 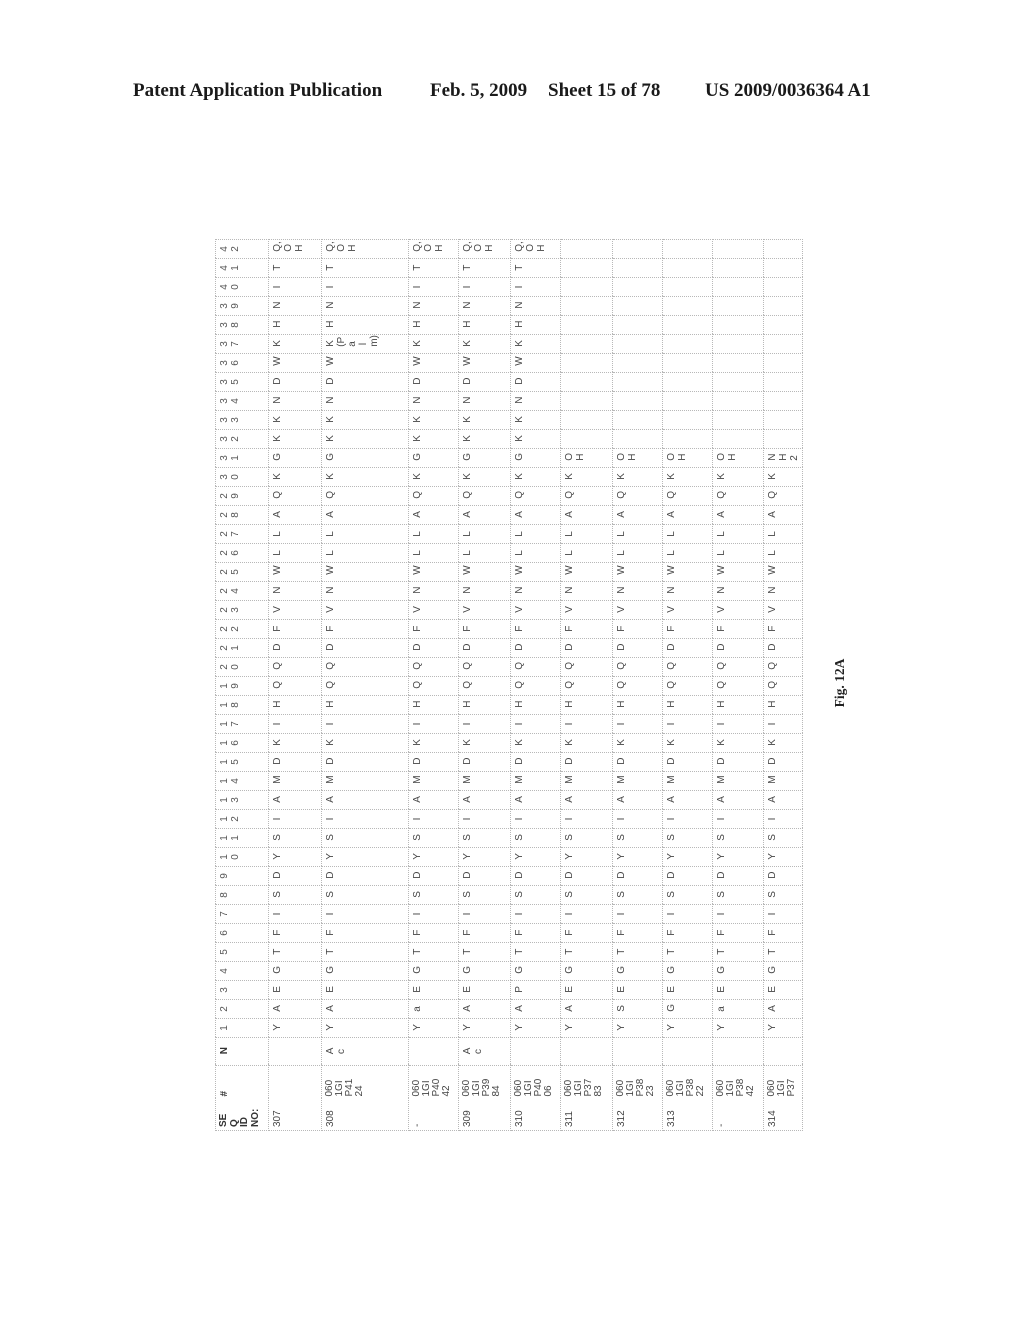 I want to click on header-position: 16, so click(x=242, y=743).